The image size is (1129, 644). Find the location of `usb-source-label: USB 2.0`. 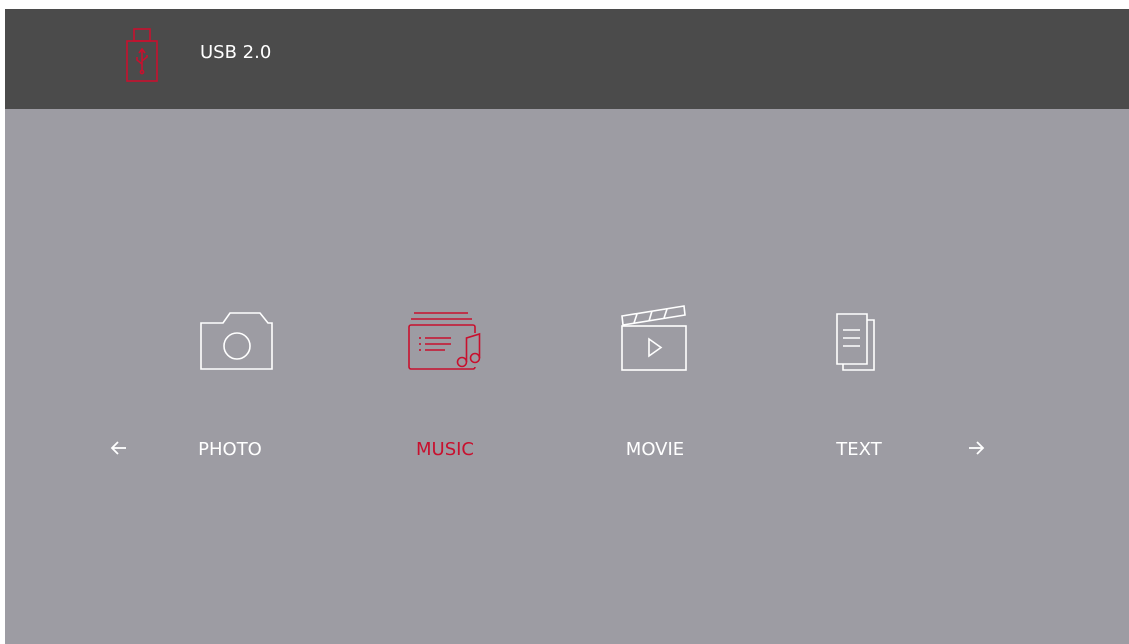

usb-source-label: USB 2.0 is located at coordinates (236, 52).